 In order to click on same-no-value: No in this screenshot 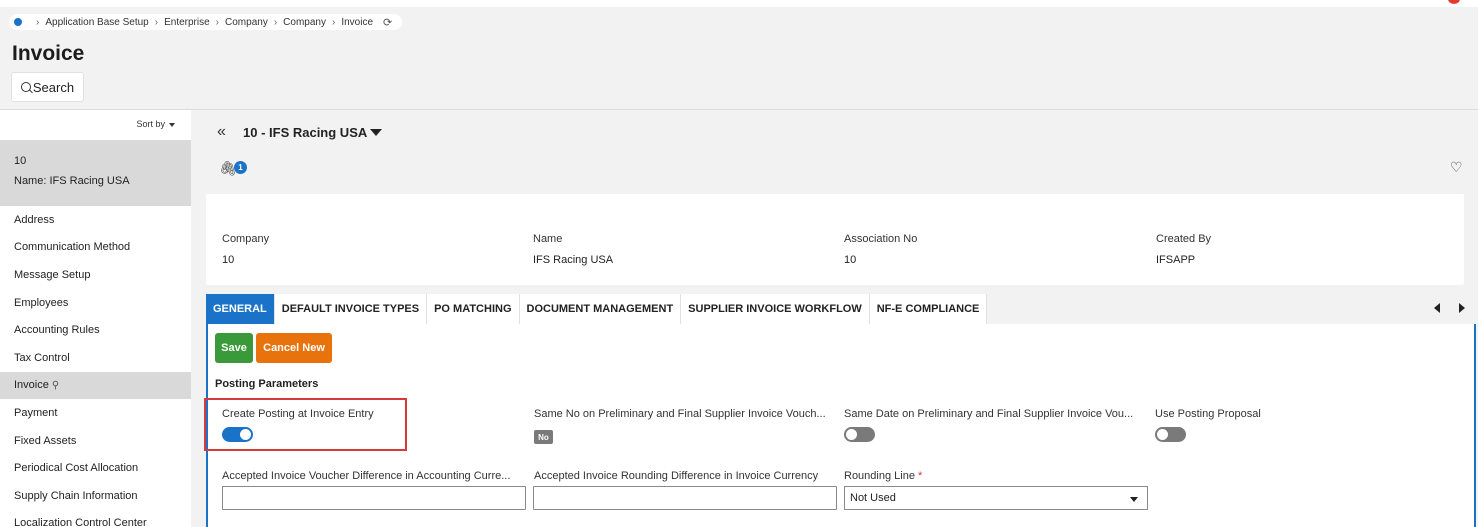, I will do `click(543, 437)`.